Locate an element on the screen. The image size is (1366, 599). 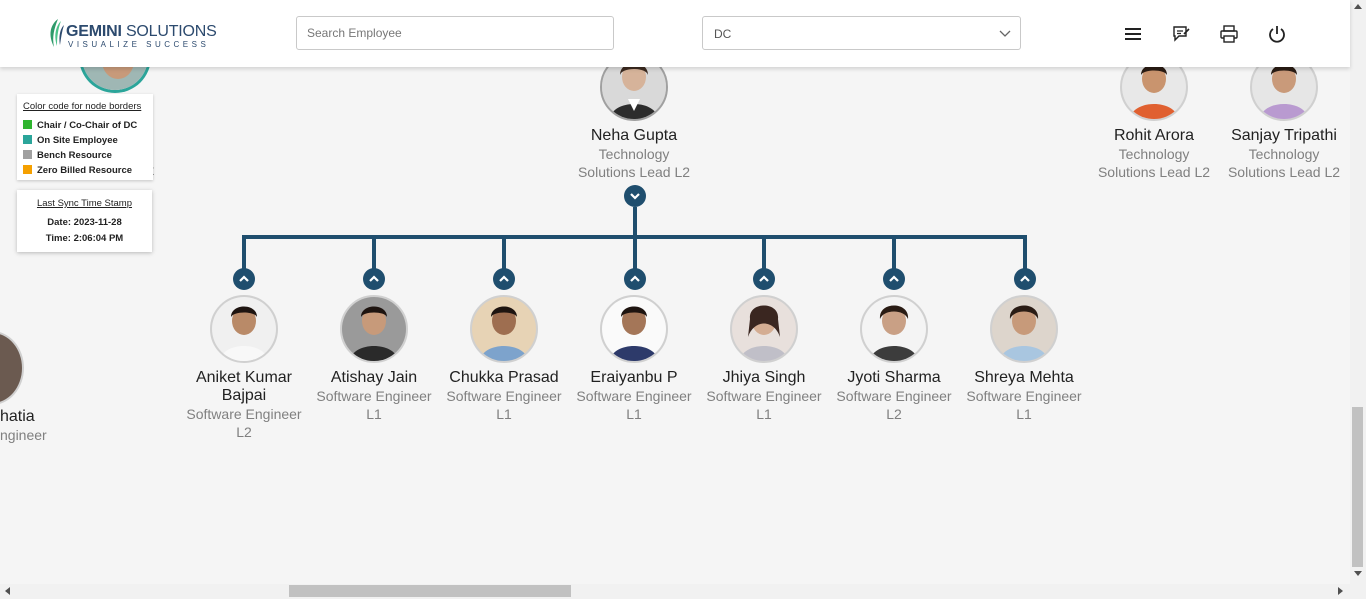
department-dropdown: DC is located at coordinates (861, 33).